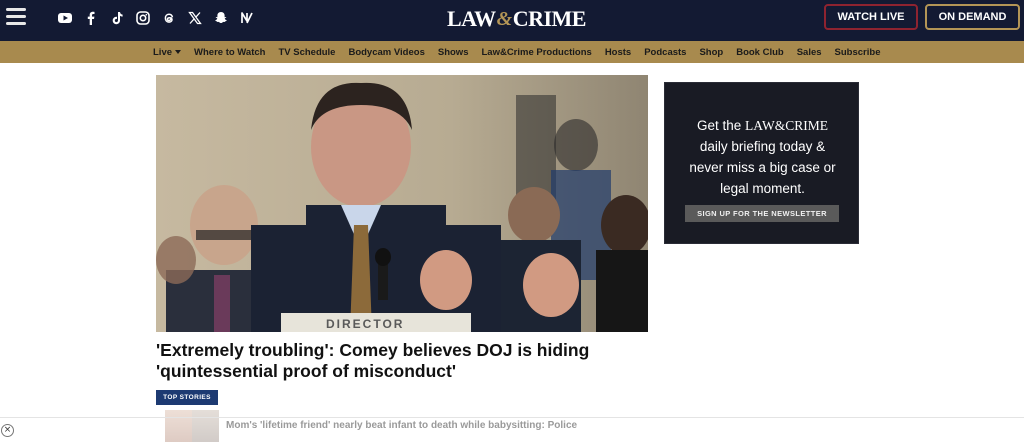  Describe the element at coordinates (871, 17) in the screenshot. I see `watch-live-button: WATCH LIVE` at that location.